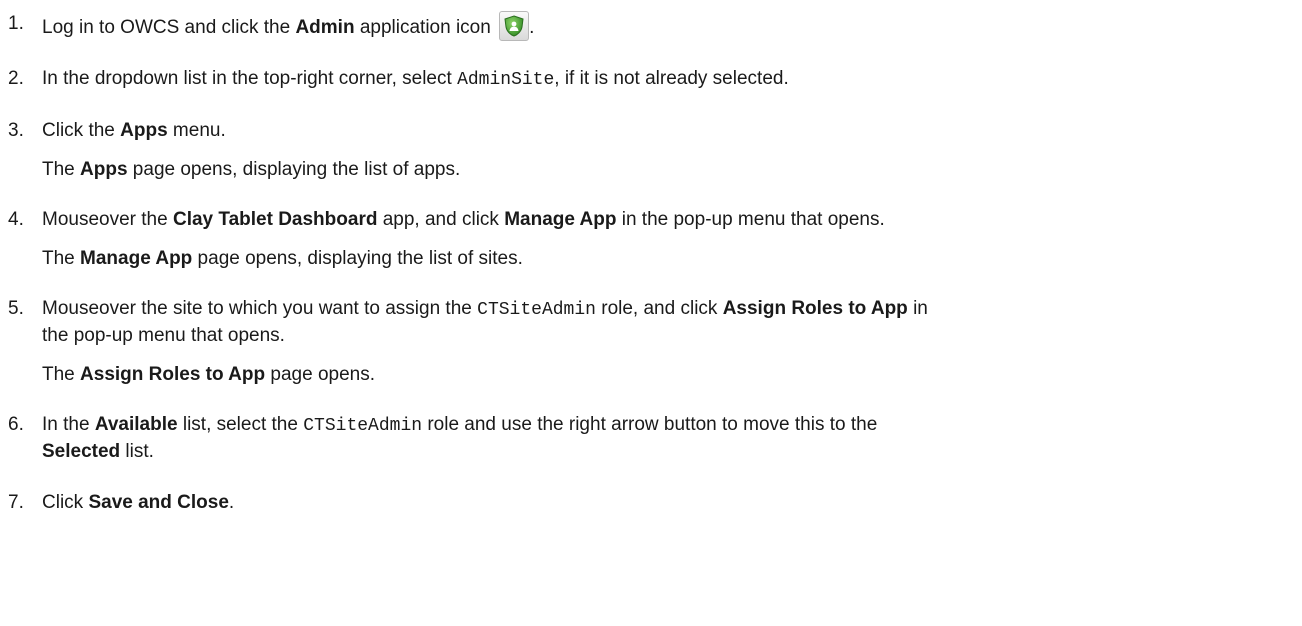 This screenshot has height=626, width=1302. What do you see at coordinates (16, 308) in the screenshot?
I see `step-number: 5.` at bounding box center [16, 308].